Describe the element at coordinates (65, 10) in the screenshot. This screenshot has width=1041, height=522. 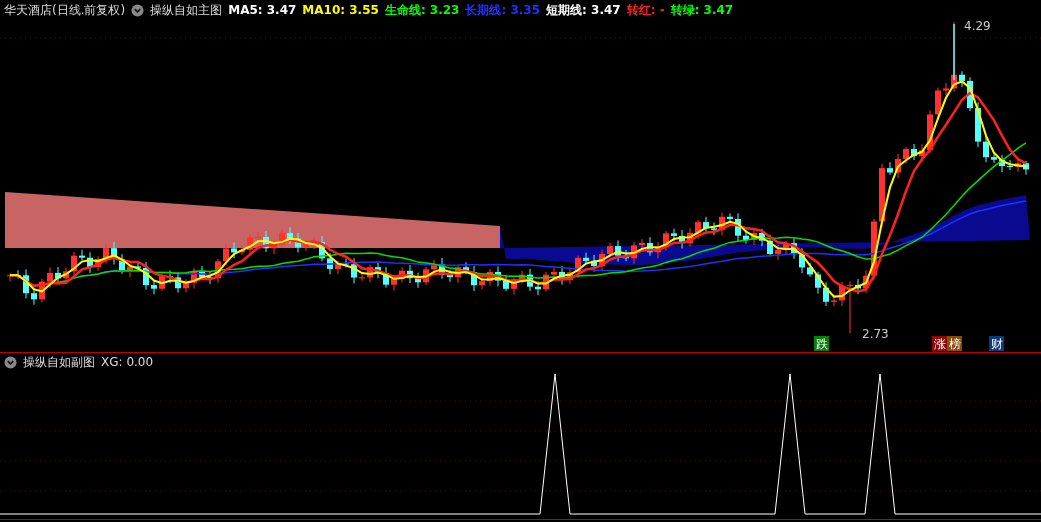
I see `stock-title: 华天酒店(日线.前复权)` at that location.